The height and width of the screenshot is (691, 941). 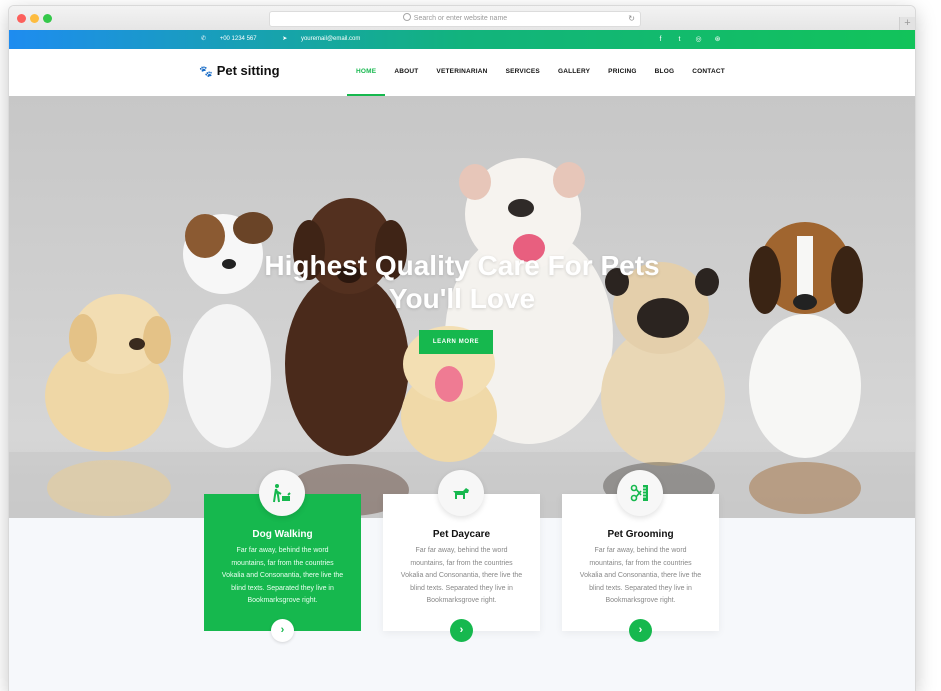 I want to click on email-contact: ➤ youremail@email.com, so click(x=327, y=39).